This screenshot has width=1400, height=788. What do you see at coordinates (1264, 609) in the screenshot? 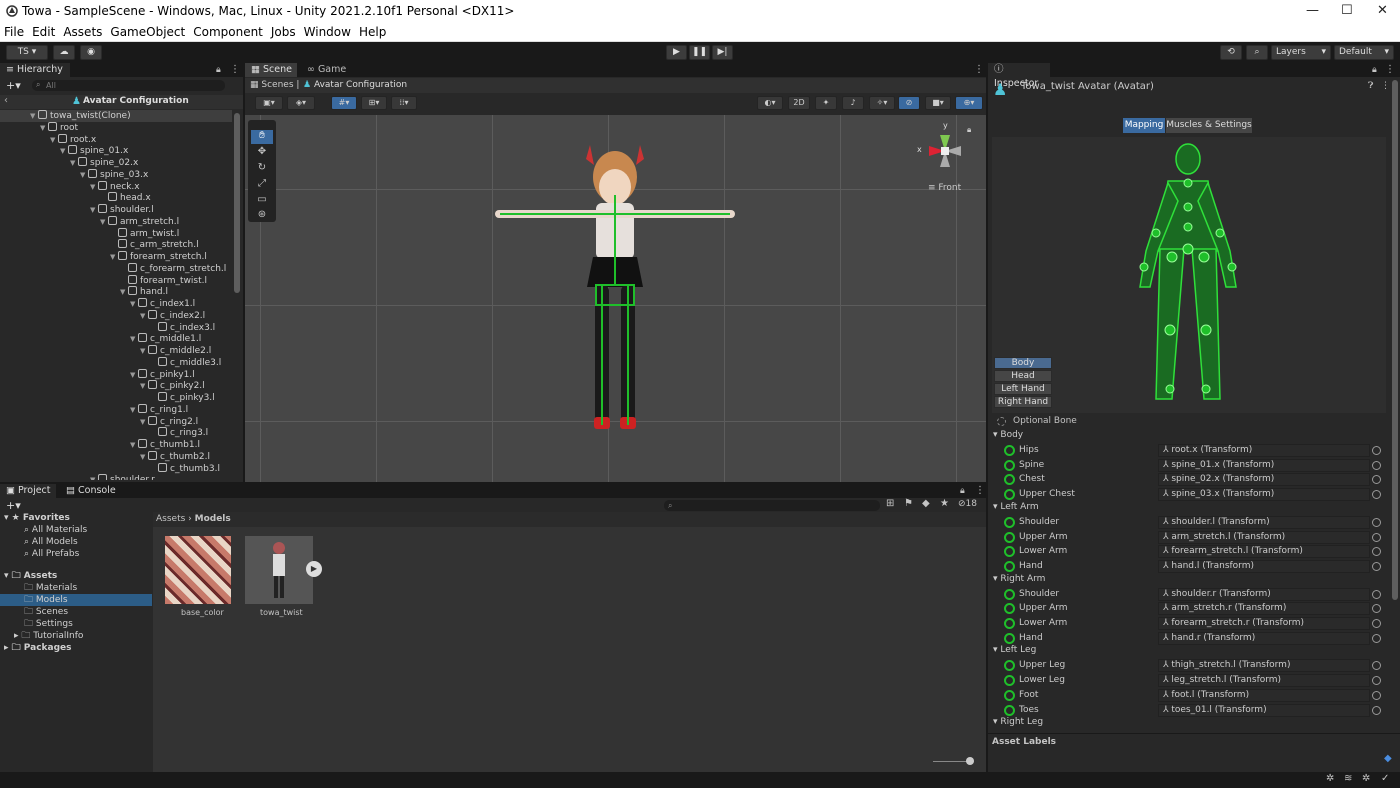
I see `bone-transform-field: ⅄ arm_stretch.r (Transform)` at bounding box center [1264, 609].